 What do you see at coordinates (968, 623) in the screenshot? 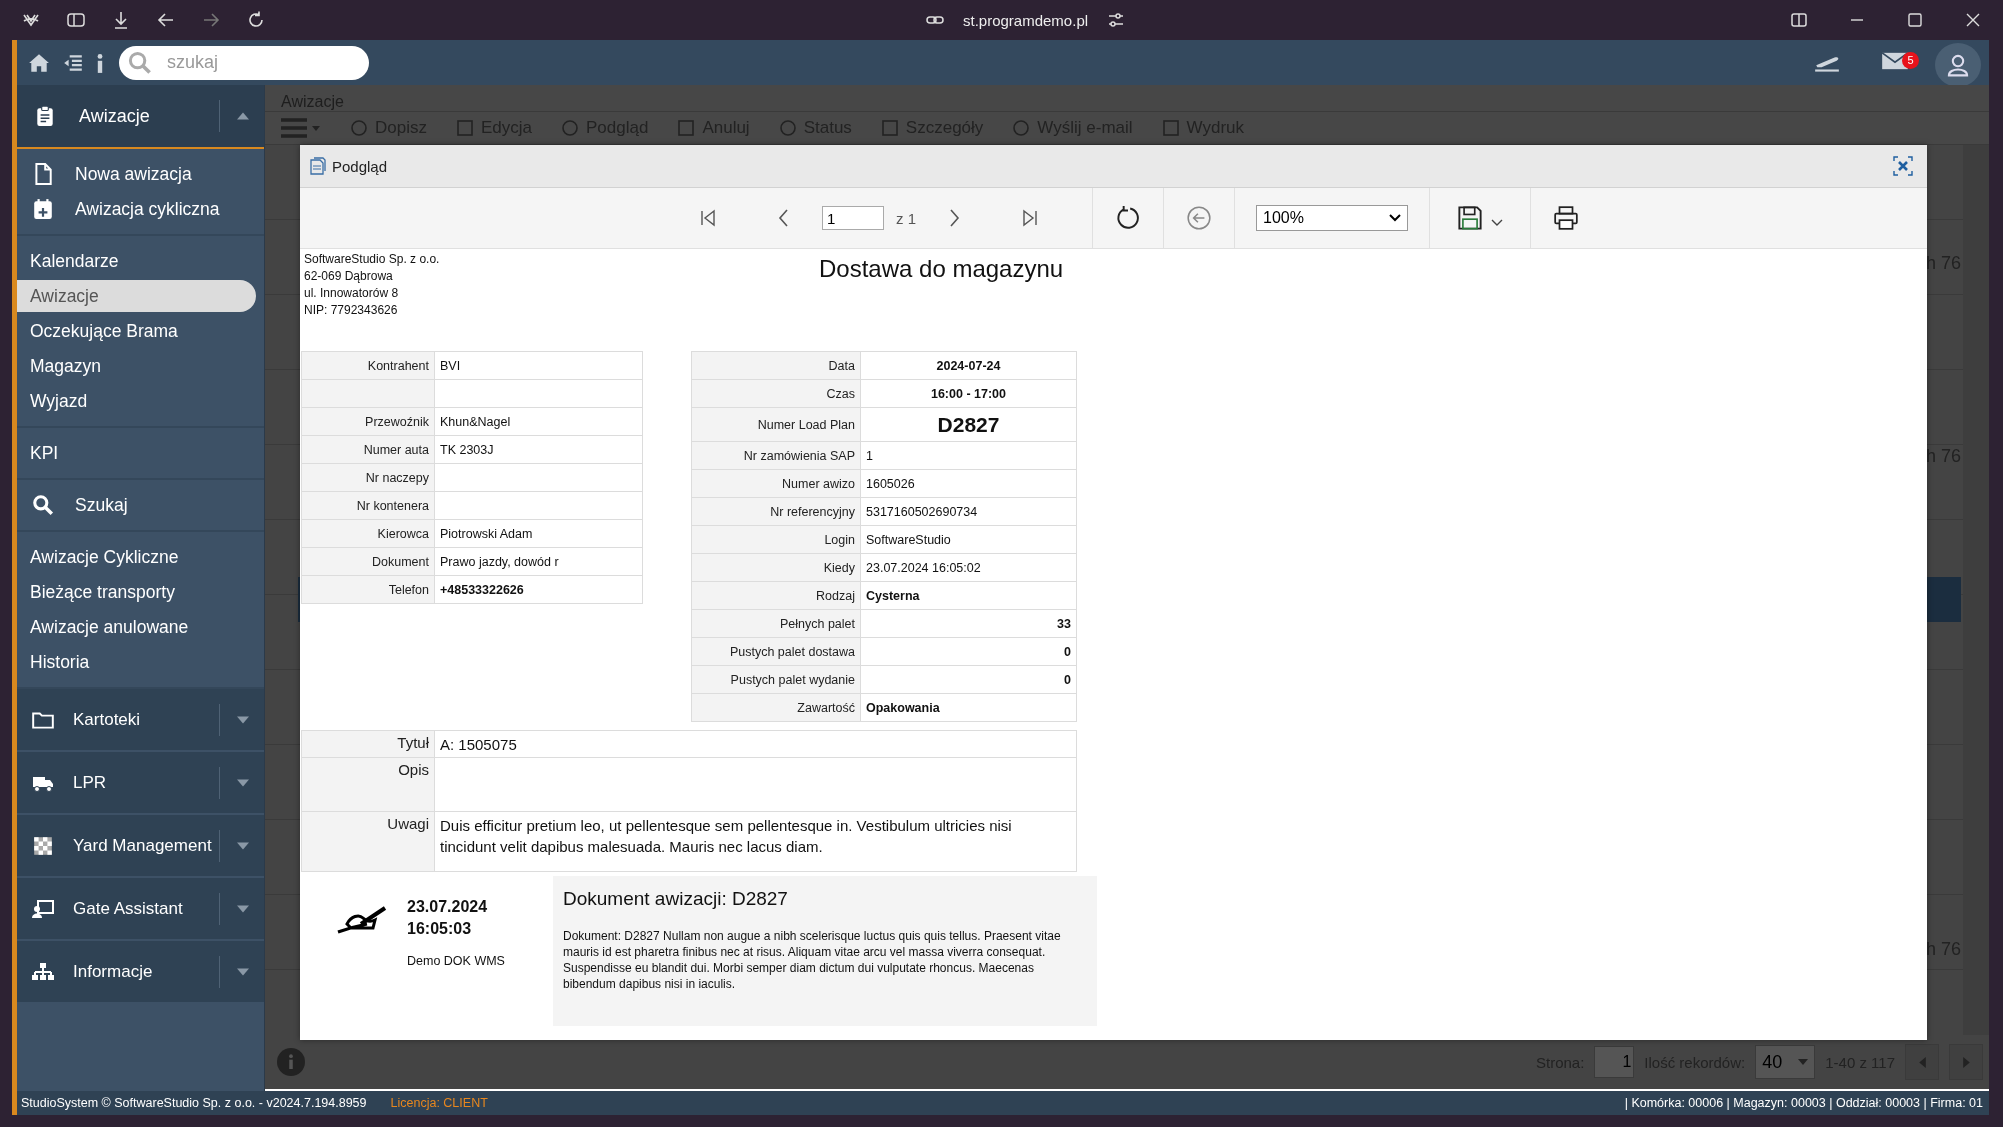
I see `field-value: 33` at bounding box center [968, 623].